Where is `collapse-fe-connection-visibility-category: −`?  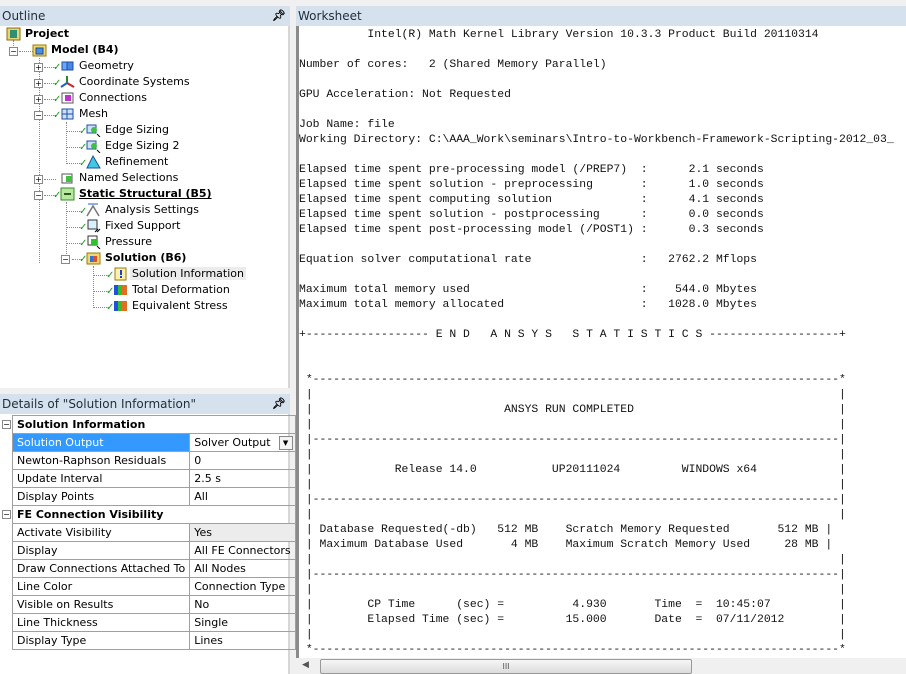
collapse-fe-connection-visibility-category: − is located at coordinates (6, 514).